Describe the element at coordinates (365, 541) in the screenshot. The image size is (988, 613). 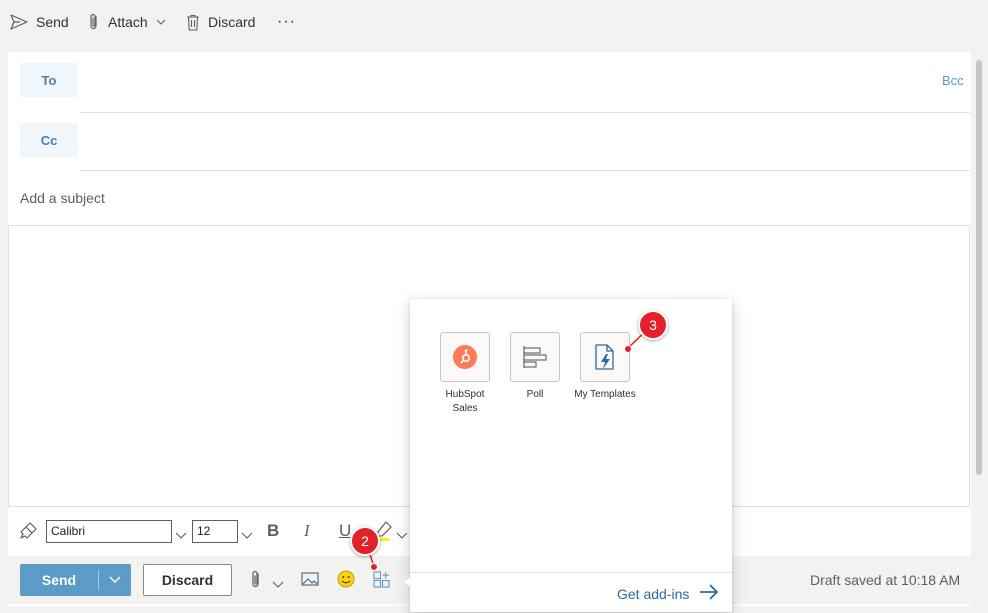
I see `step-badge-2: 2` at that location.